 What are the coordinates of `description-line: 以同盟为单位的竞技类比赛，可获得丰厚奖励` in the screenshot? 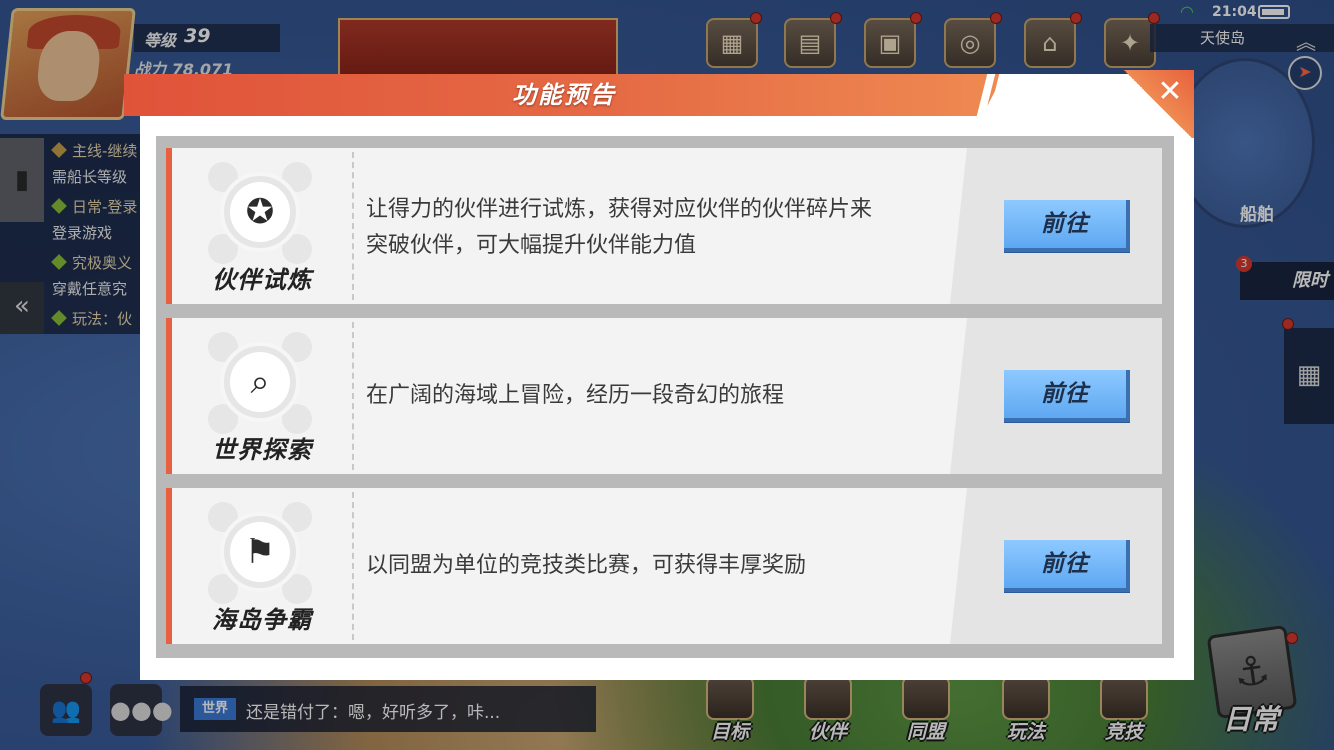 It's located at (586, 565).